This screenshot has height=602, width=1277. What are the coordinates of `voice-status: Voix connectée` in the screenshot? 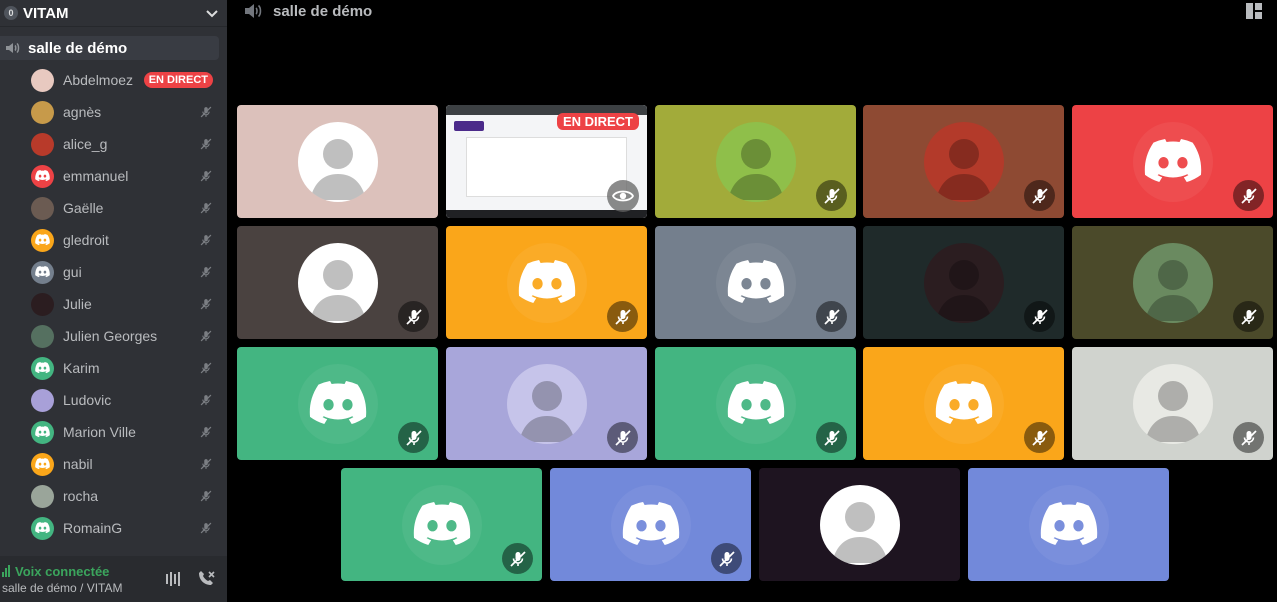 It's located at (82, 571).